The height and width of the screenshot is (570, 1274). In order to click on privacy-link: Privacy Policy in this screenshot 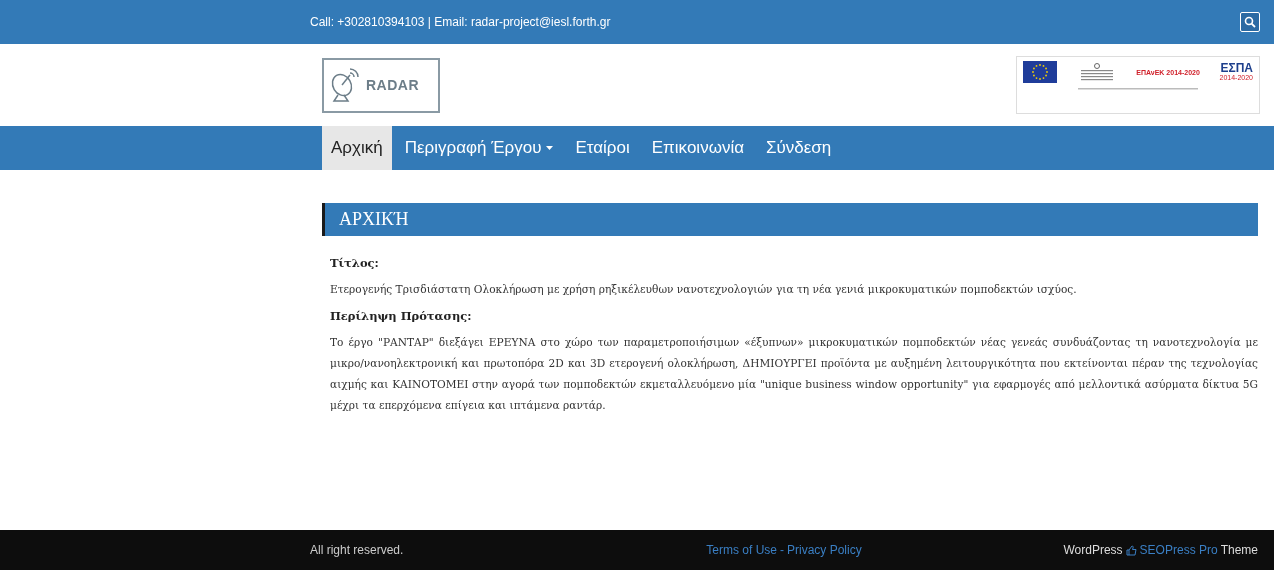, I will do `click(824, 550)`.